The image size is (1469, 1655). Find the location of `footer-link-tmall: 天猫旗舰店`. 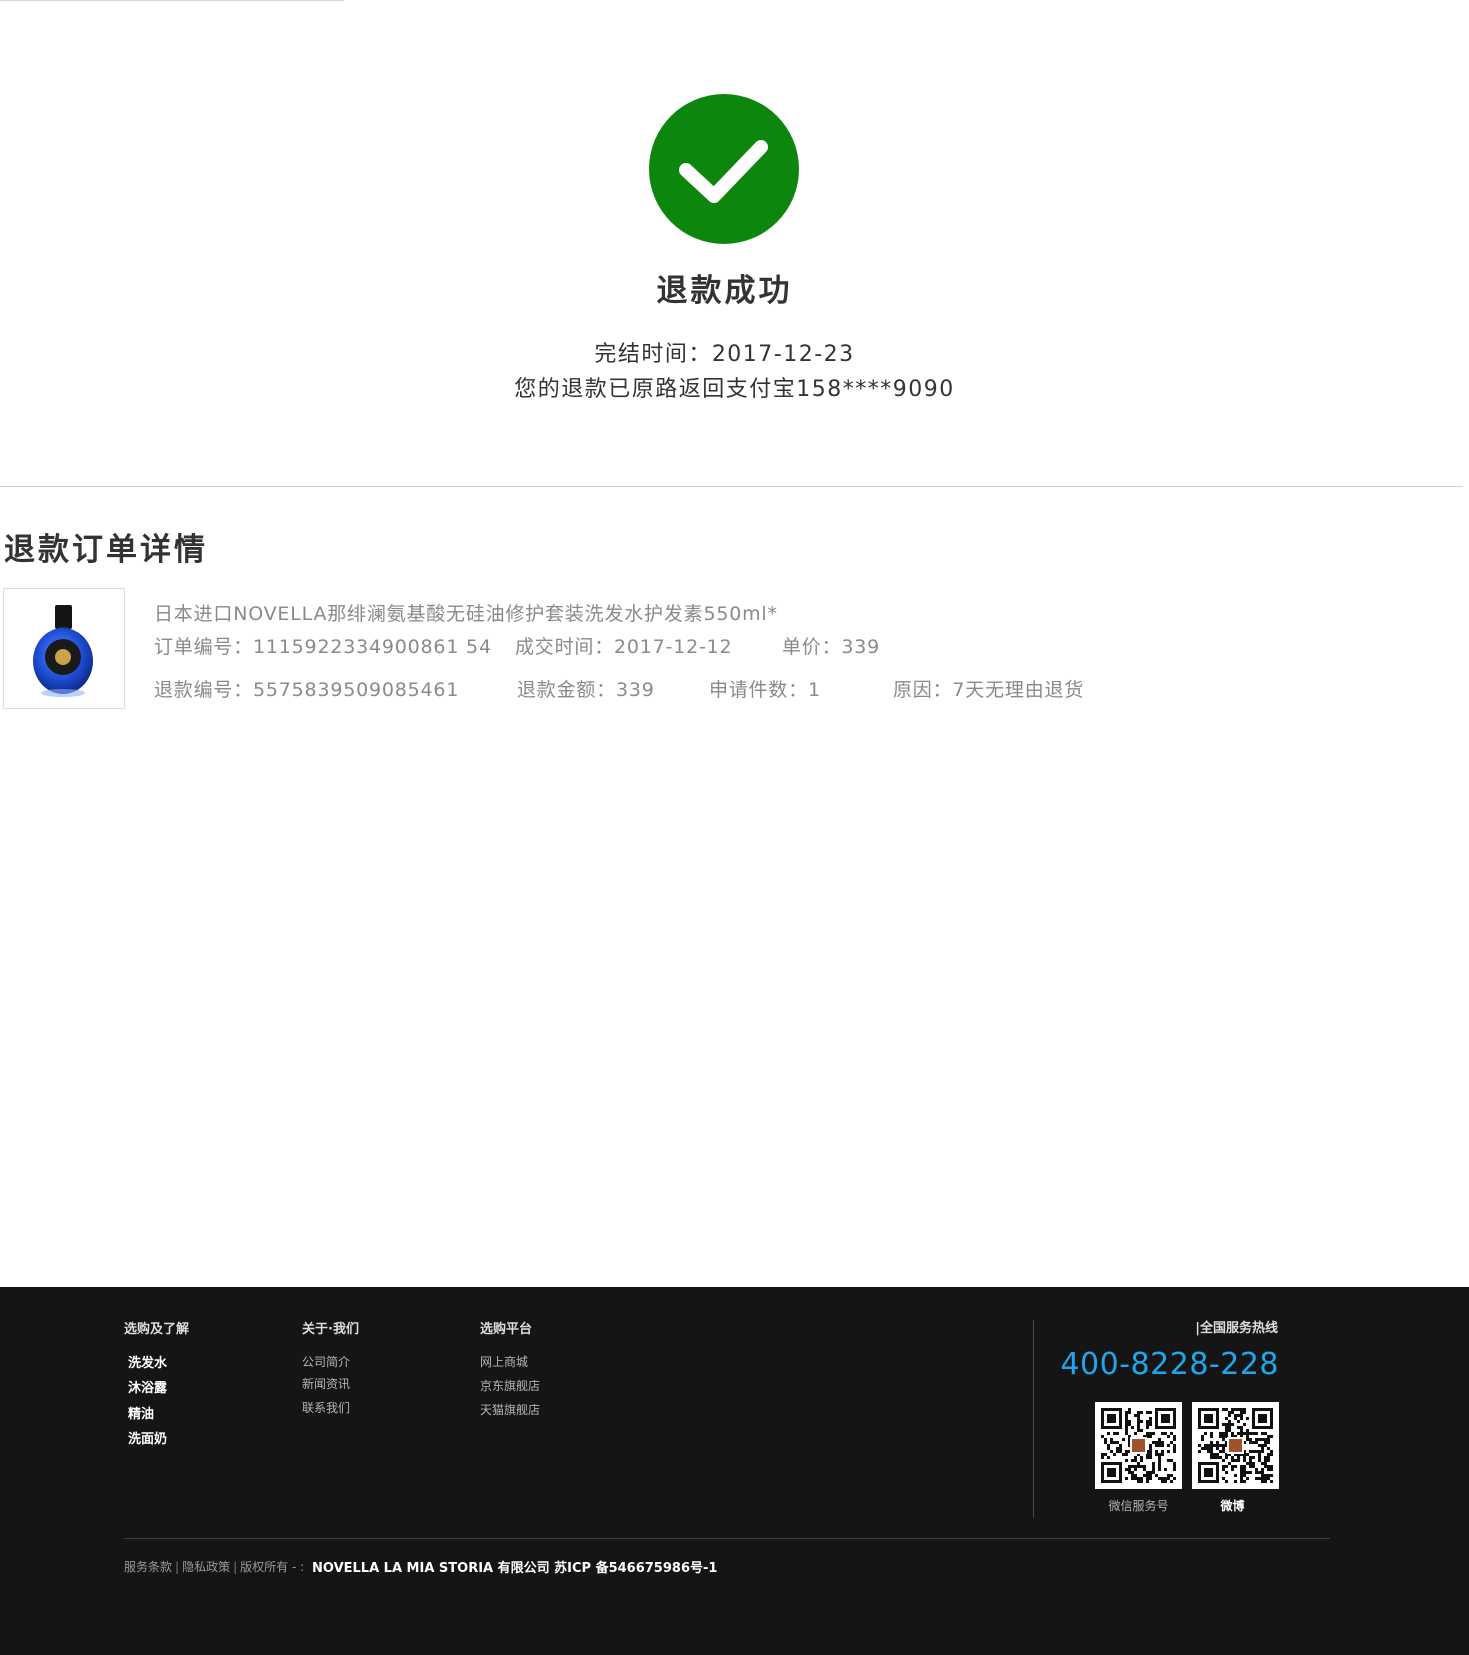

footer-link-tmall: 天猫旗舰店 is located at coordinates (510, 1409).